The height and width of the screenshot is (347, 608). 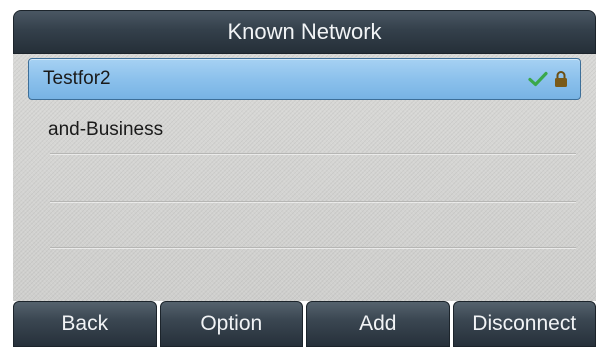 I want to click on checkmark-icon, so click(x=538, y=79).